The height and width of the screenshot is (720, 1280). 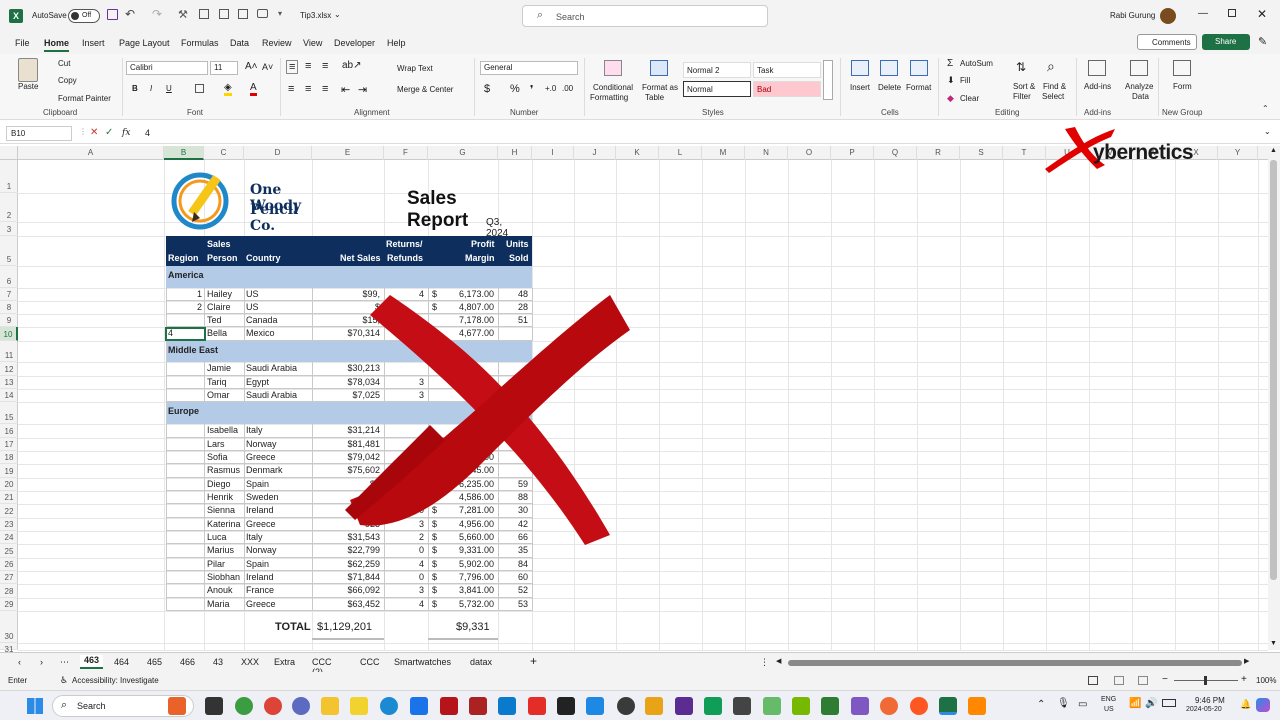 What do you see at coordinates (278, 550) in the screenshot?
I see `cell-d-25: Norway` at bounding box center [278, 550].